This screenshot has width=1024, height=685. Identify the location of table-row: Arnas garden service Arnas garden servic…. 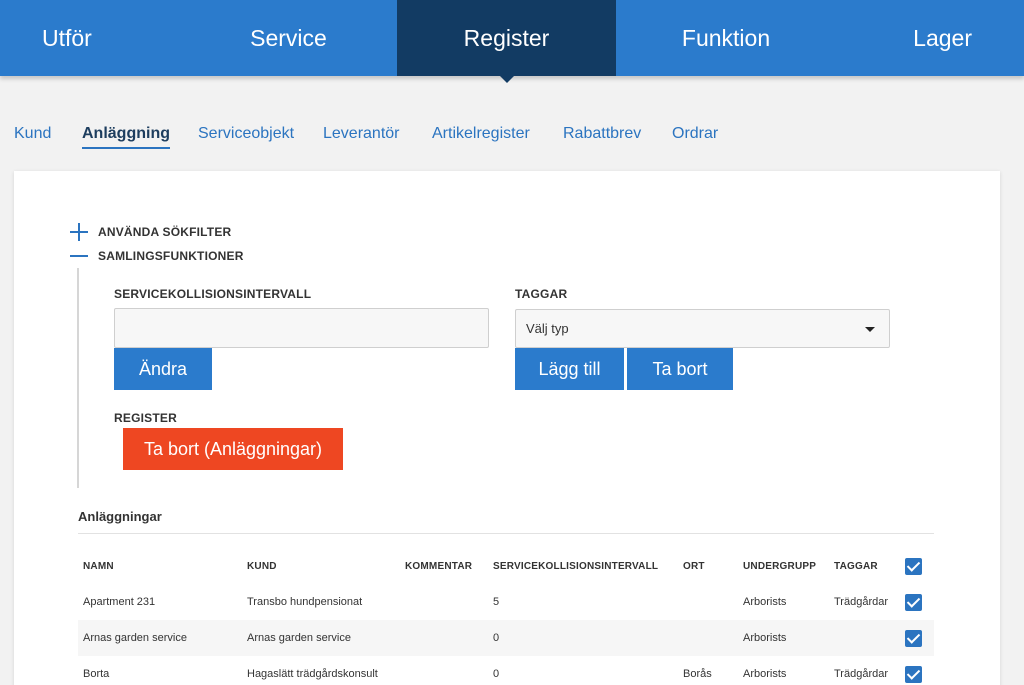
(506, 638).